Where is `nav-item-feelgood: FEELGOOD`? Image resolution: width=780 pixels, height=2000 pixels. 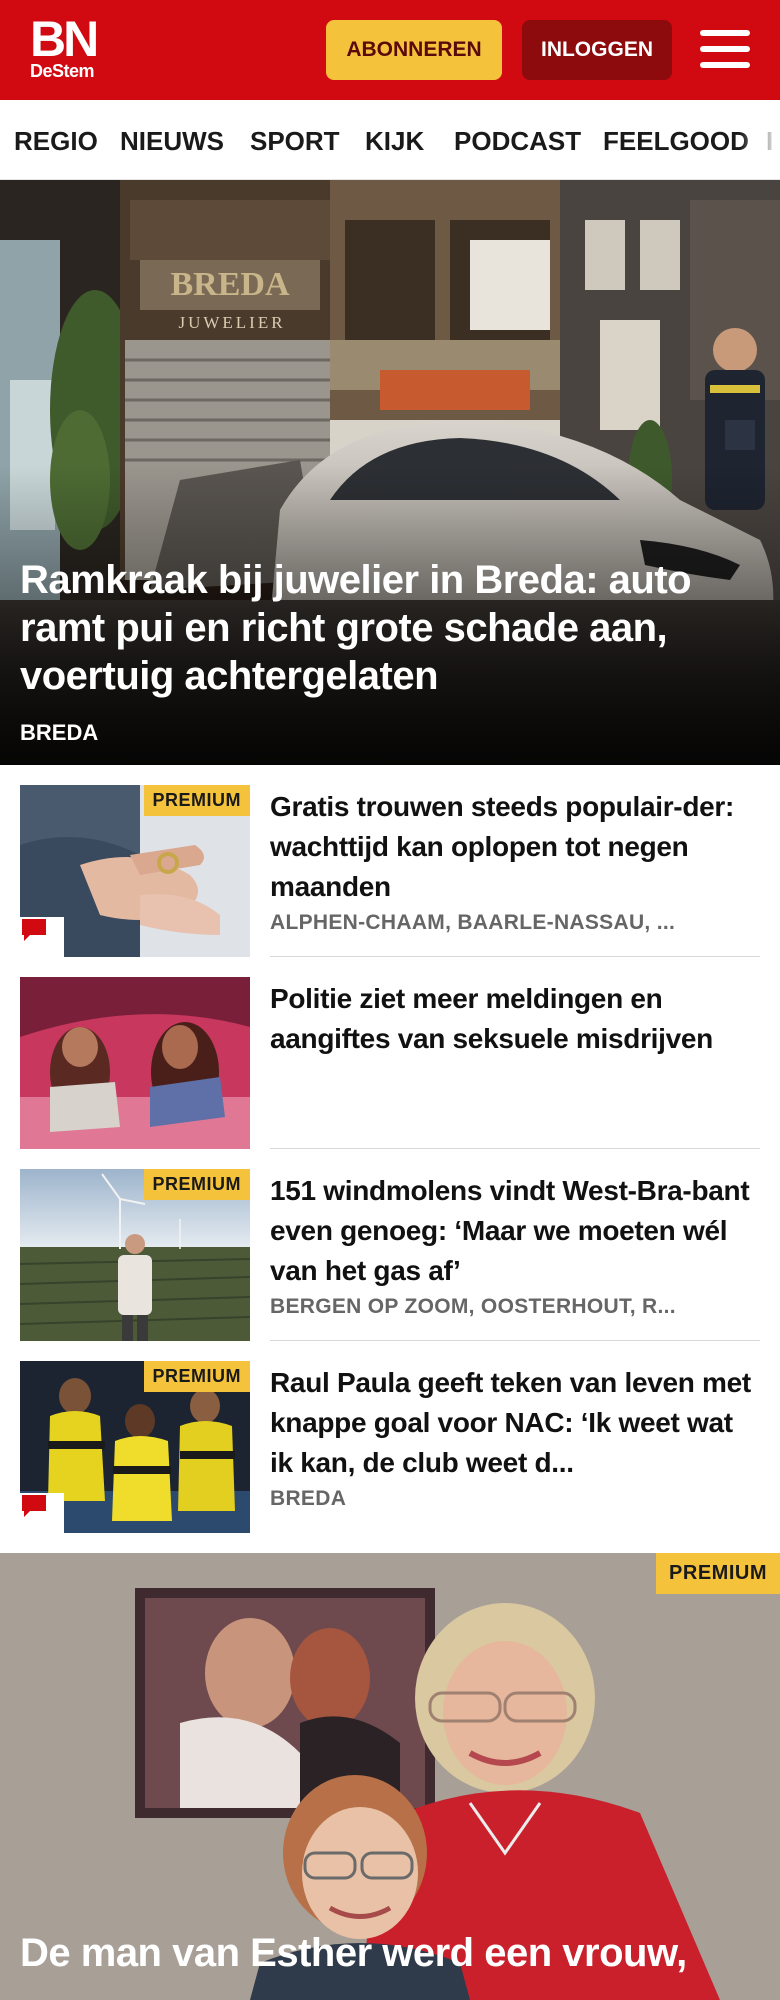 nav-item-feelgood: FEELGOOD is located at coordinates (676, 141).